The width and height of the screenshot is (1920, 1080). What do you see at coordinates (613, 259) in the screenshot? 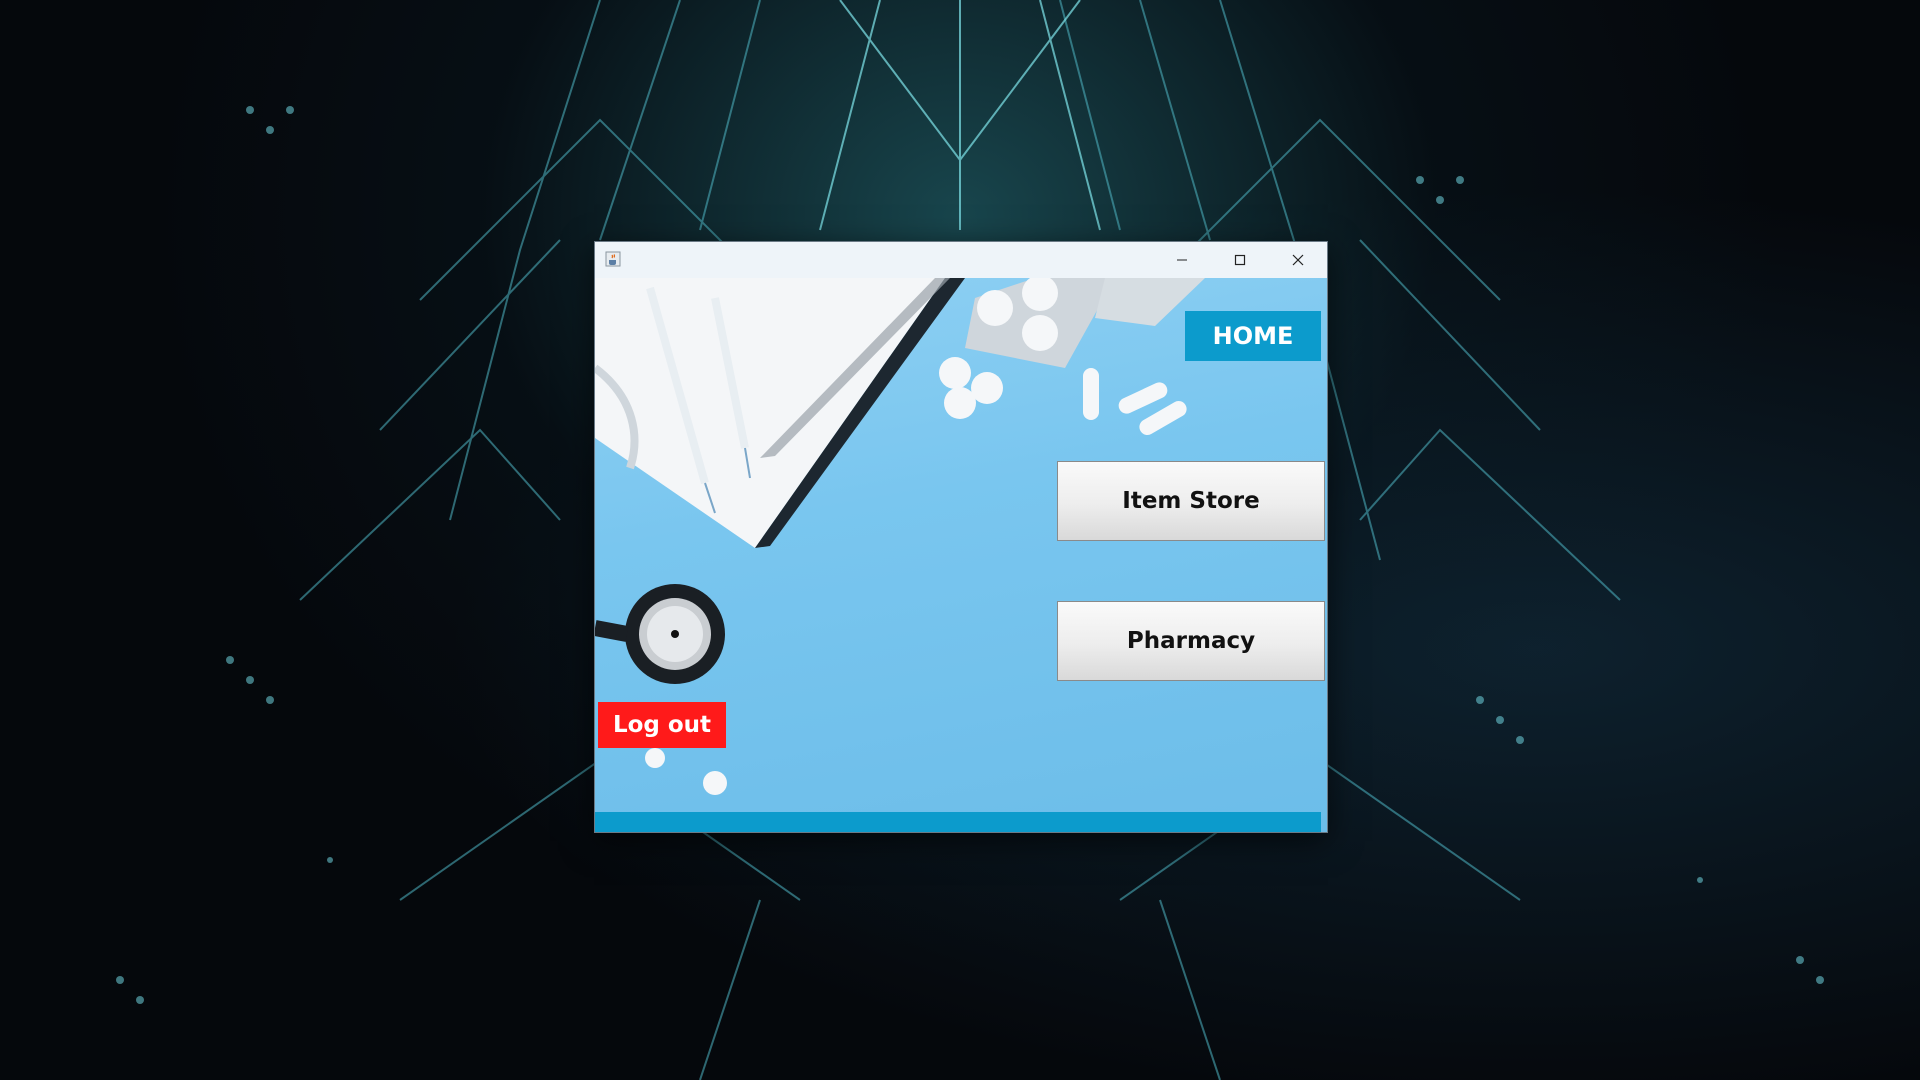
I see `java-coffee-cup-icon` at bounding box center [613, 259].